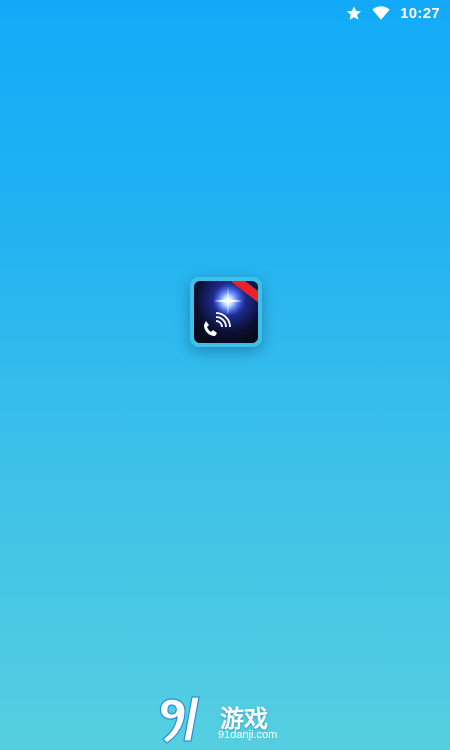 Image resolution: width=450 pixels, height=750 pixels. What do you see at coordinates (225, 13) in the screenshot?
I see `status-bar: 10:27` at bounding box center [225, 13].